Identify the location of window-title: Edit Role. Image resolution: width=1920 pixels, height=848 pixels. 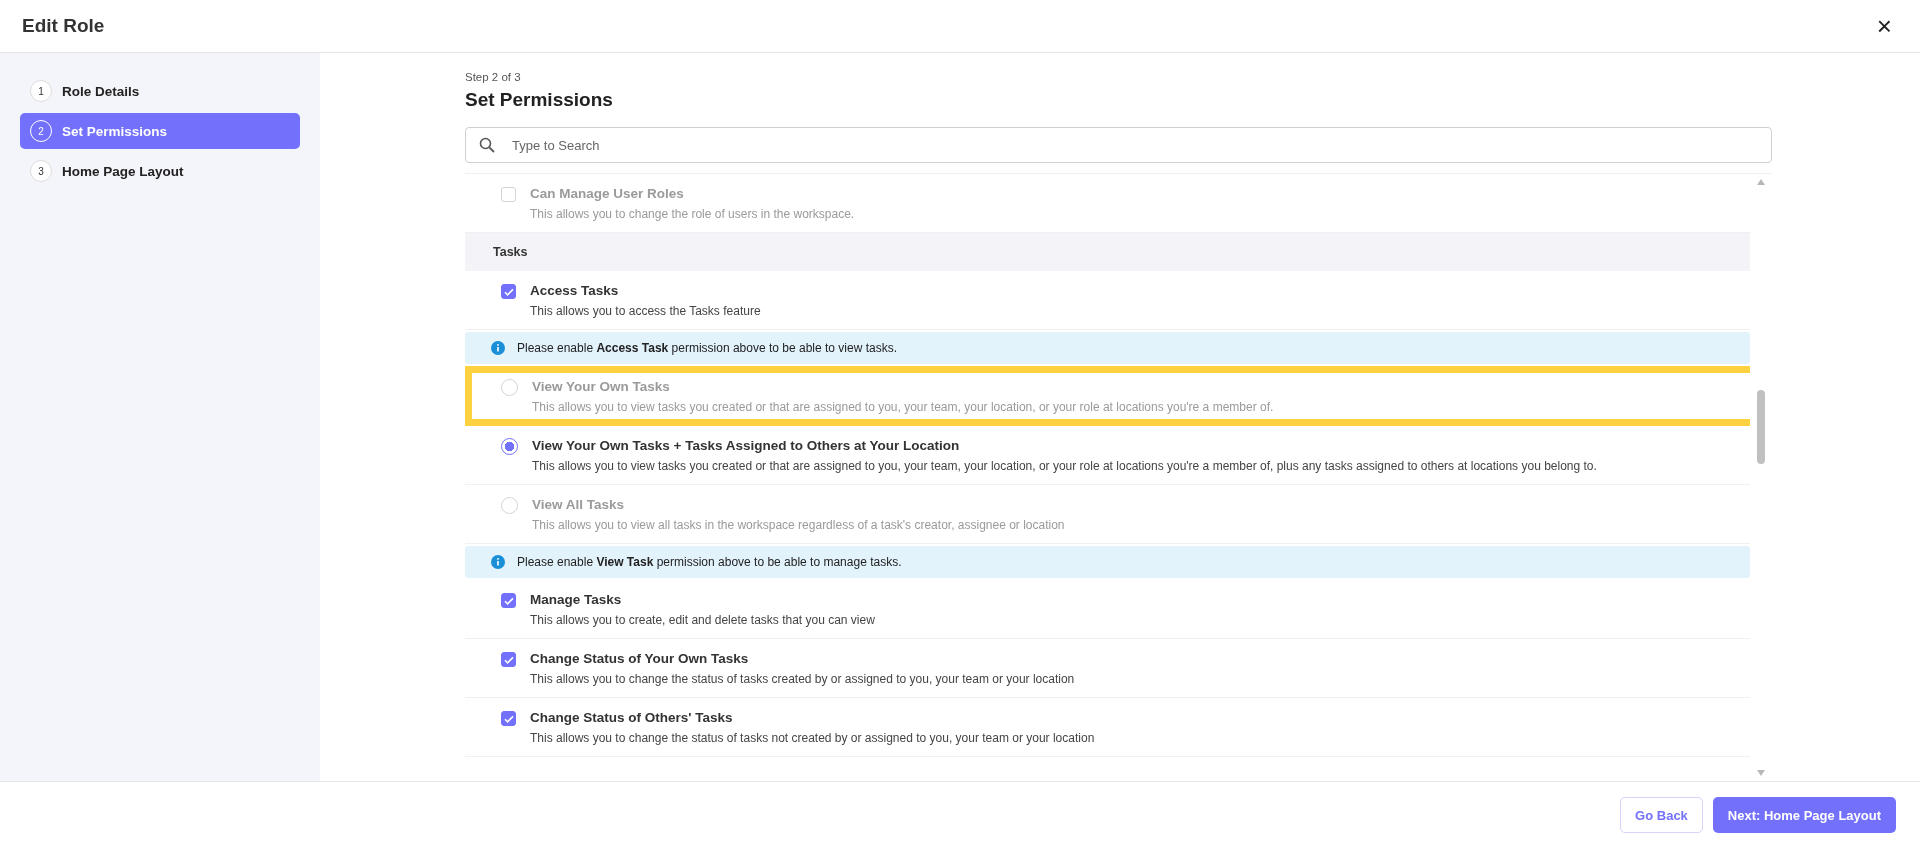
(63, 26).